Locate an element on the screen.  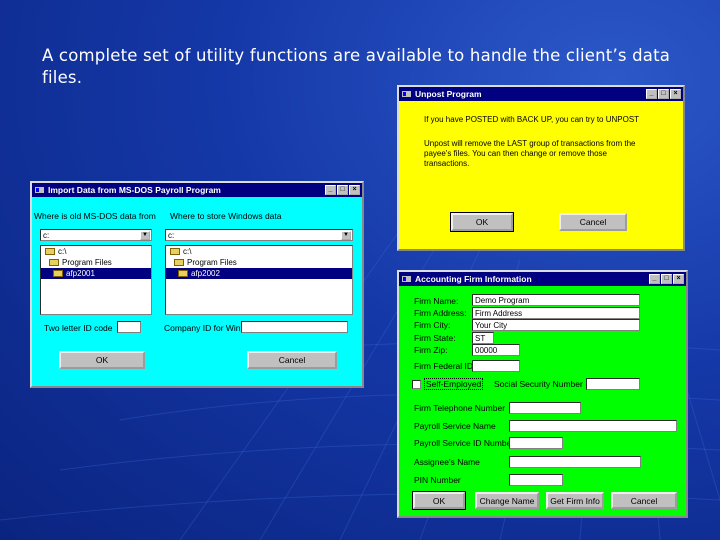
drive-select-left: c: ▼ is located at coordinates (96, 235).